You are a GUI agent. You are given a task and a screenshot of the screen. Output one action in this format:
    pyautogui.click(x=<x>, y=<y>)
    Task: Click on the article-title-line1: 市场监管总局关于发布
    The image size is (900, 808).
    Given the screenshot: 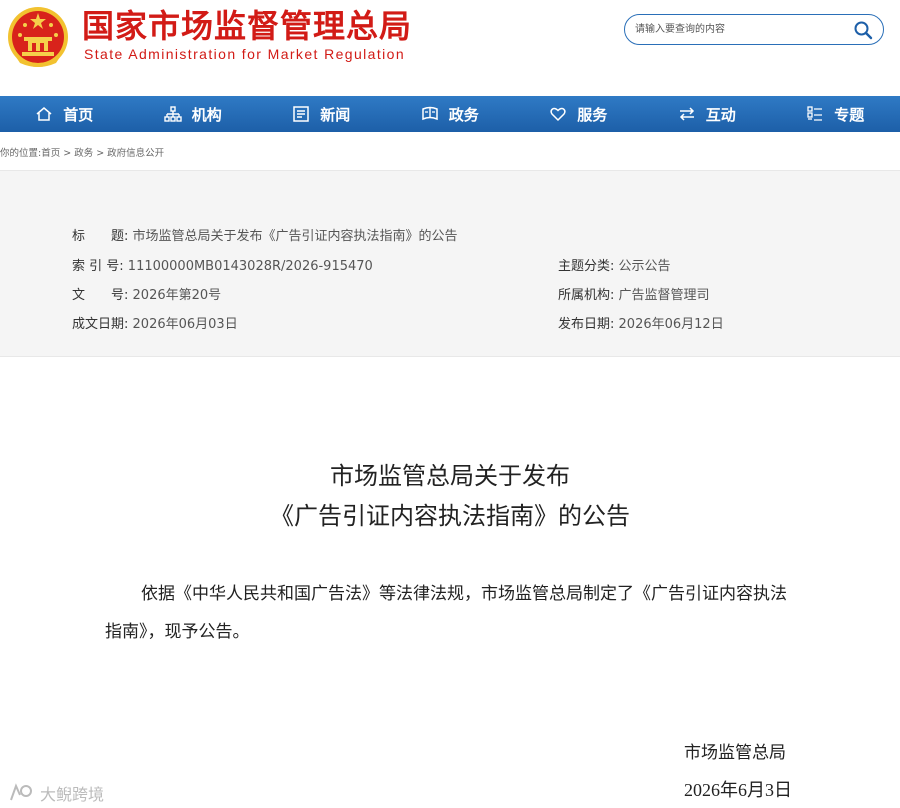 What is the action you would take?
    pyautogui.click(x=450, y=476)
    